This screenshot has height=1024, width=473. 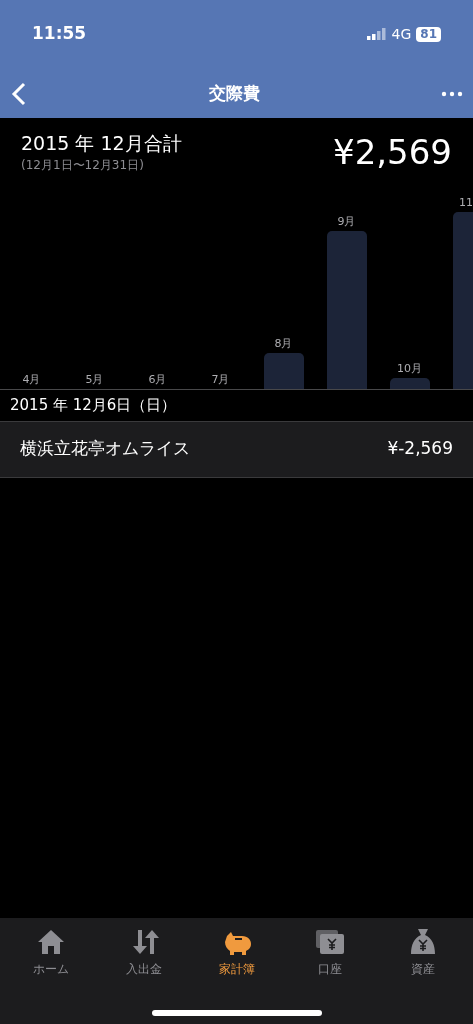 I want to click on date-range: (12月1日〜12月31日), so click(x=83, y=165).